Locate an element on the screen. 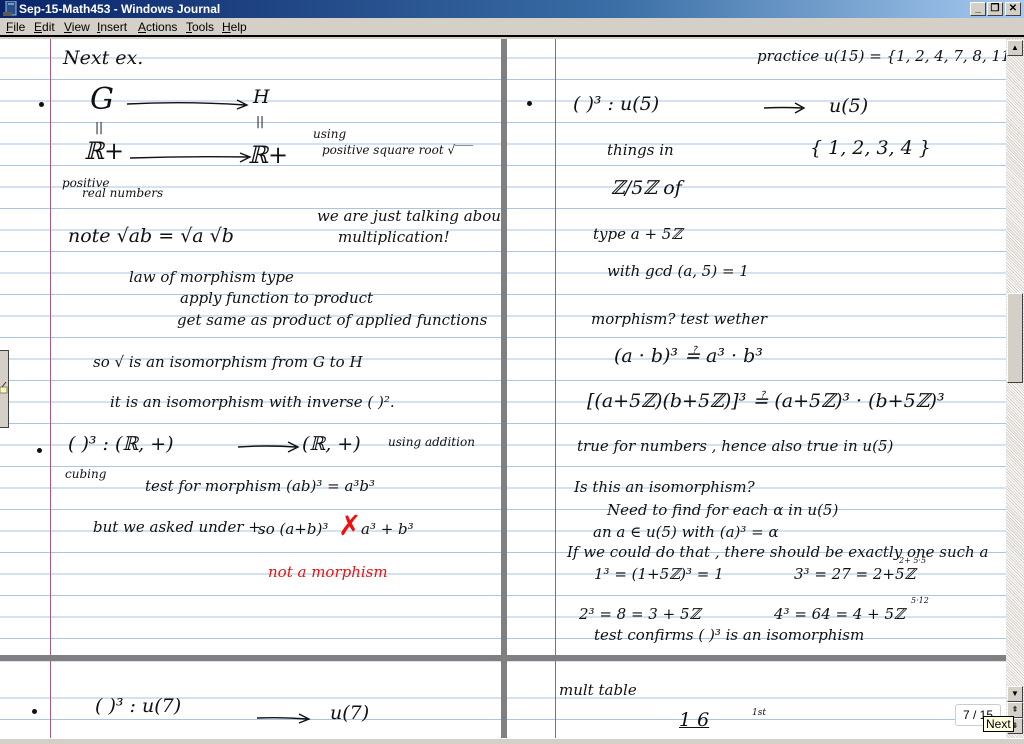 This screenshot has height=744, width=1024. ink-type: type a + 5ℤ is located at coordinates (638, 234).